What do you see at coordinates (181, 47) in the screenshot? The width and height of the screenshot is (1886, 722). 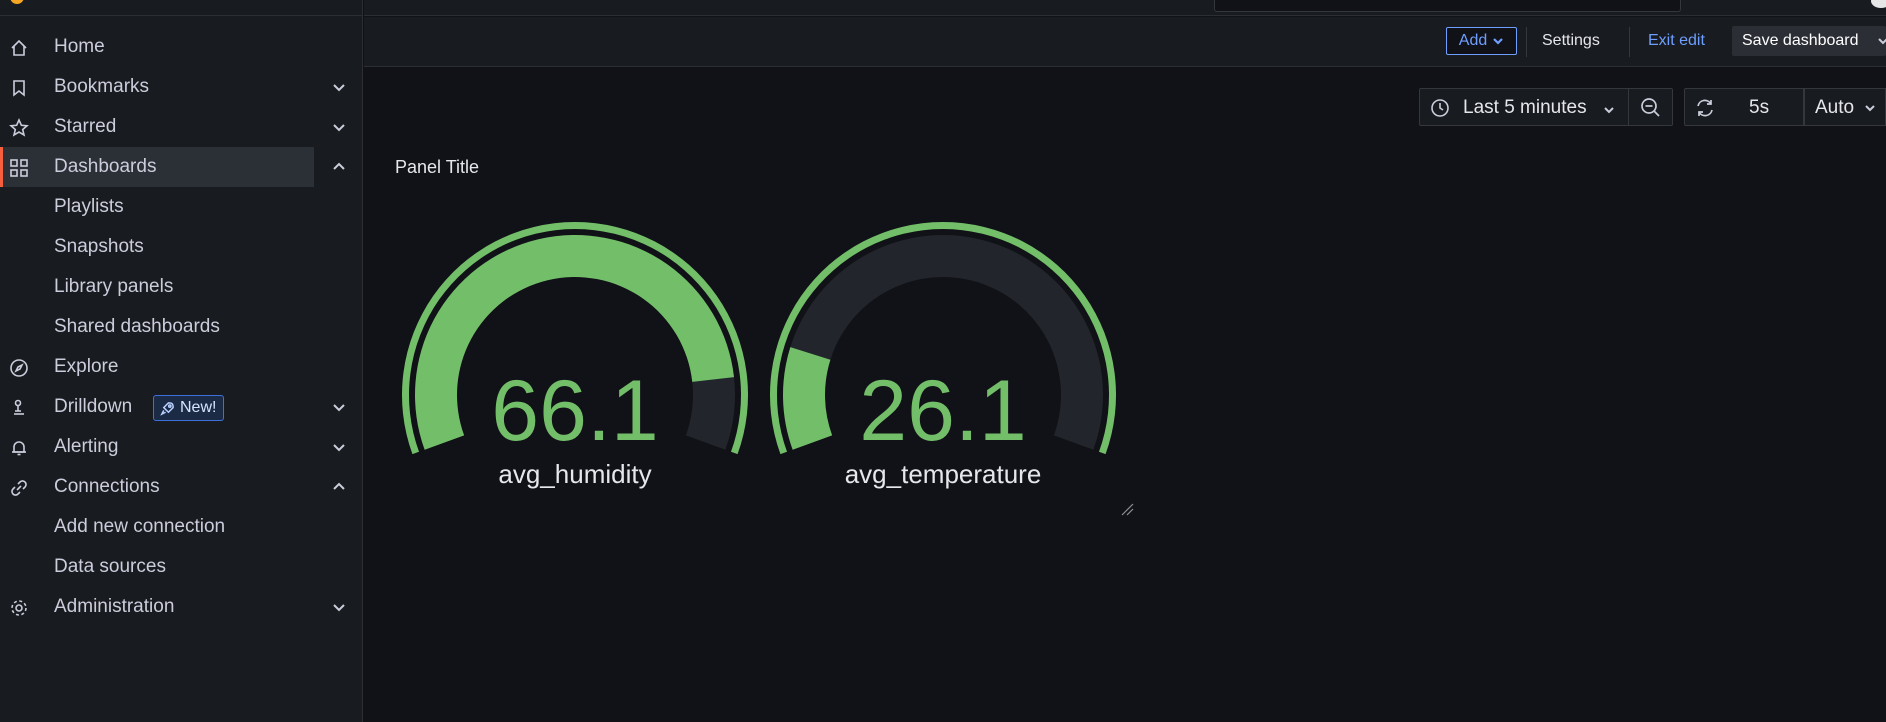 I see `sidebar-item-home: Home` at bounding box center [181, 47].